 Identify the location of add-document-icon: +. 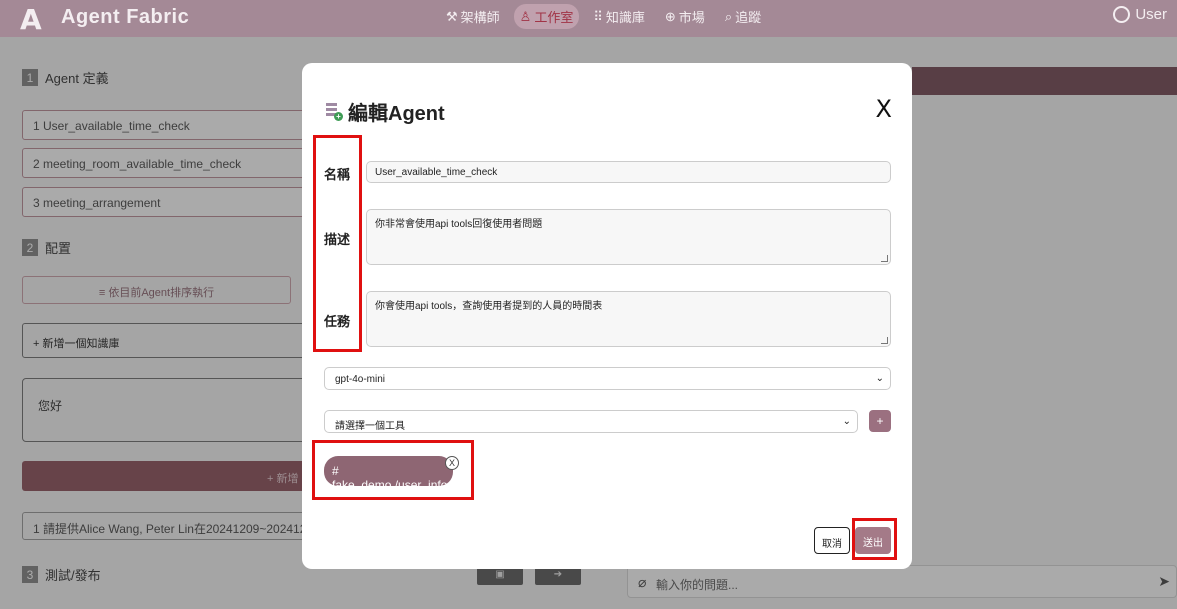
(334, 112).